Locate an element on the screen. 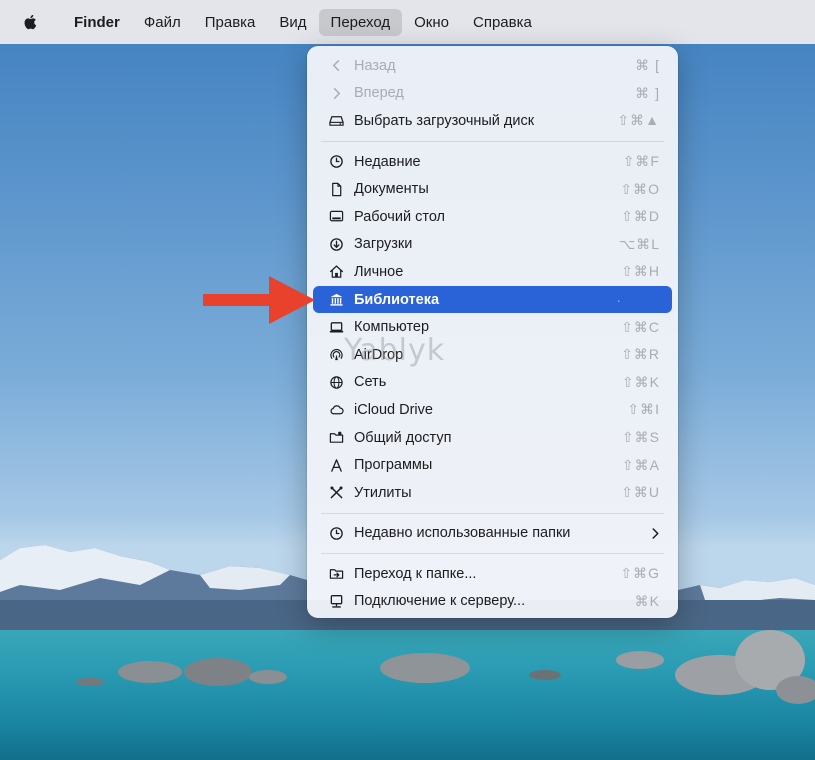 This screenshot has width=815, height=760. applications-icon is located at coordinates (336, 465).